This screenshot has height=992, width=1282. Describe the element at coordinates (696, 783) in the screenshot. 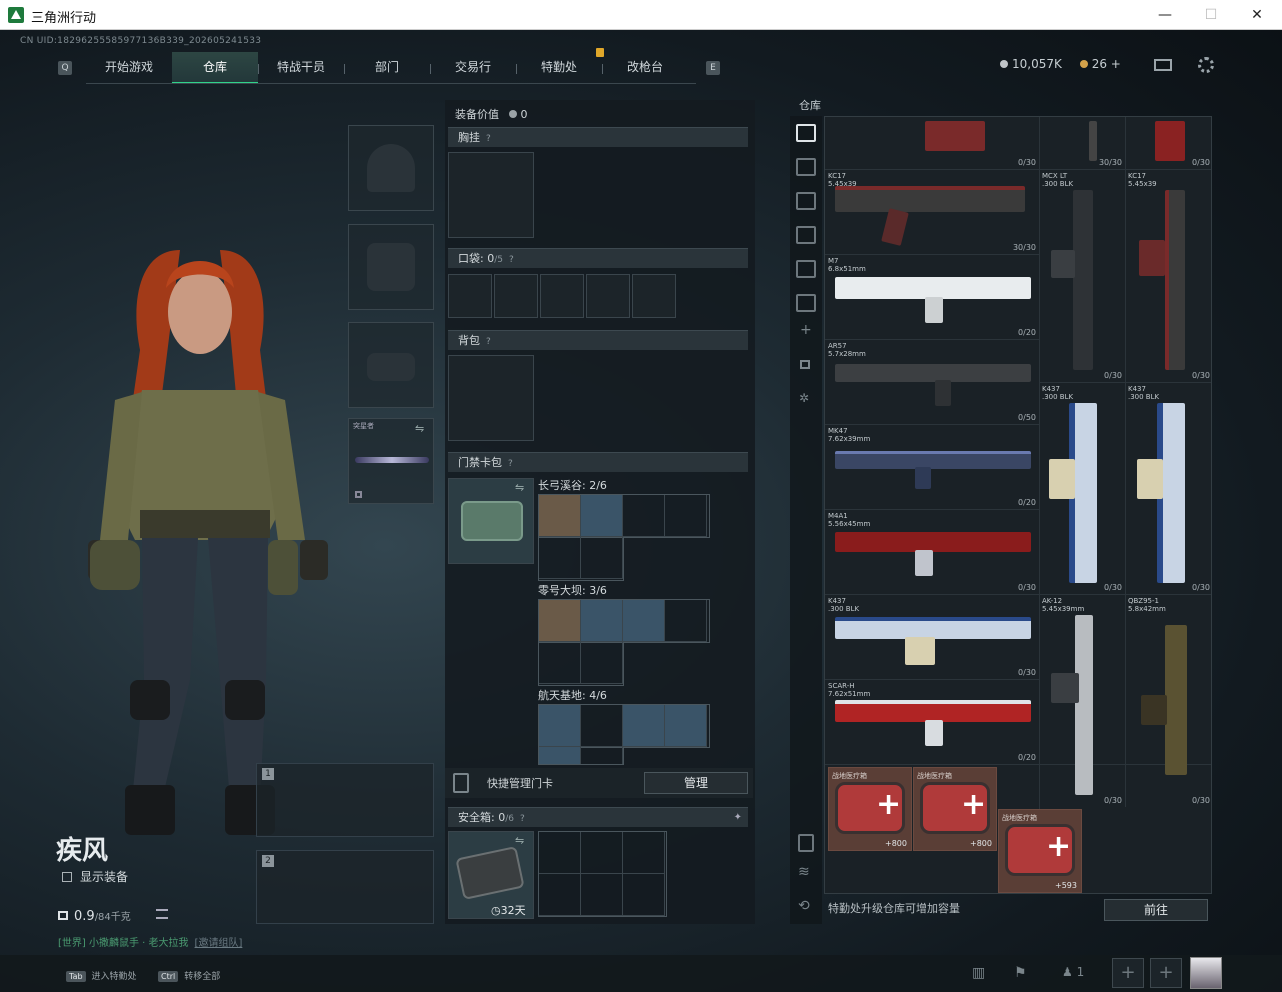

I see `manage-keycards-button: 管理` at that location.